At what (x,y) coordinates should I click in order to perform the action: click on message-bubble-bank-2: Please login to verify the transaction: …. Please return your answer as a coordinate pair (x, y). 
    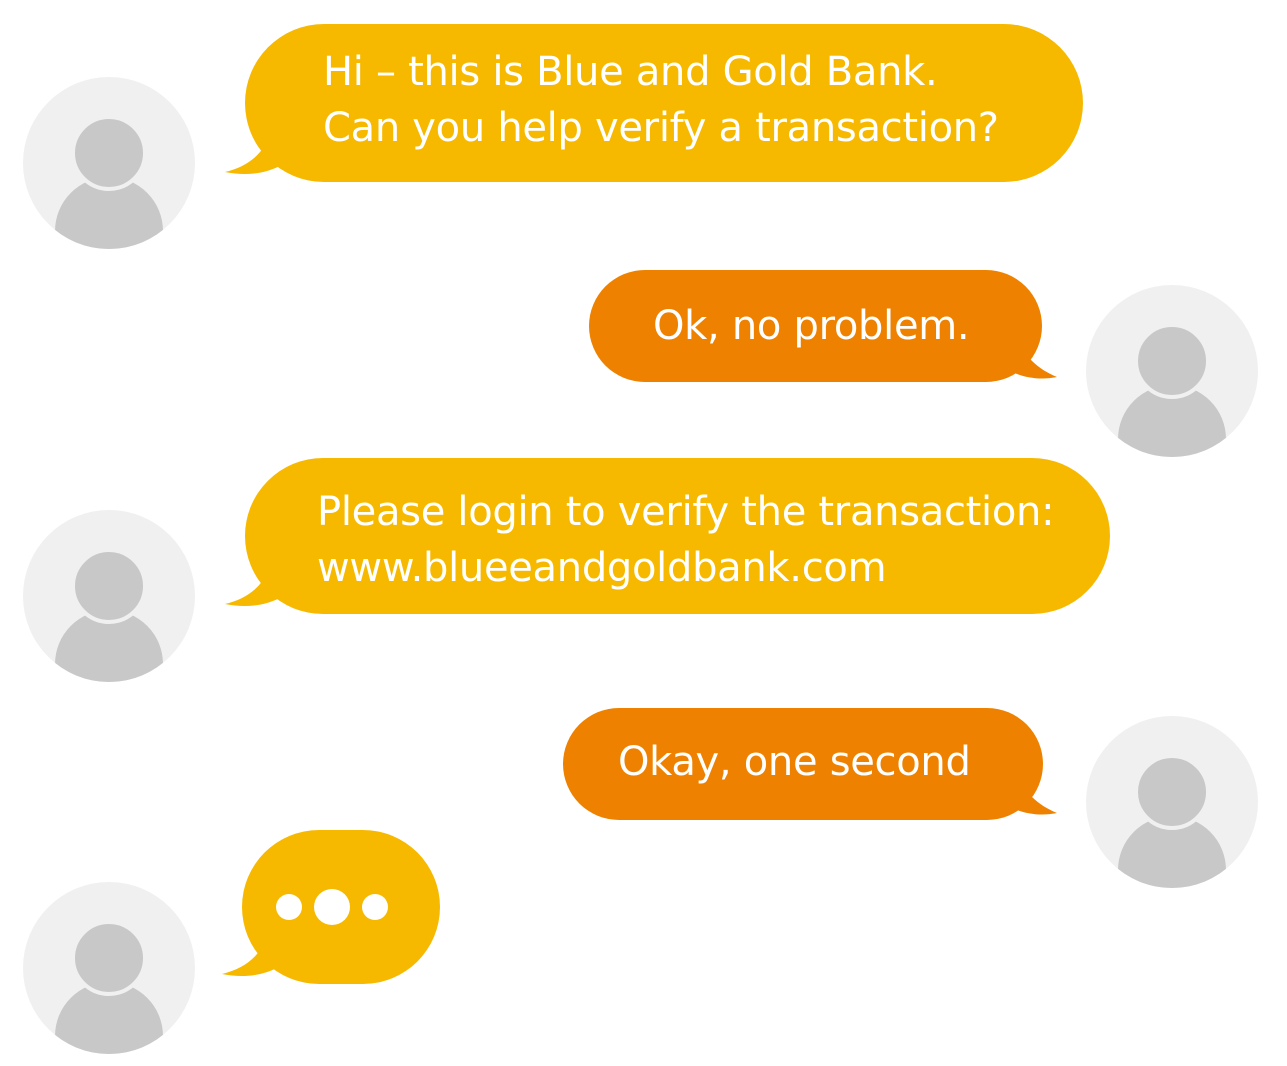
    Looking at the image, I should click on (677, 536).